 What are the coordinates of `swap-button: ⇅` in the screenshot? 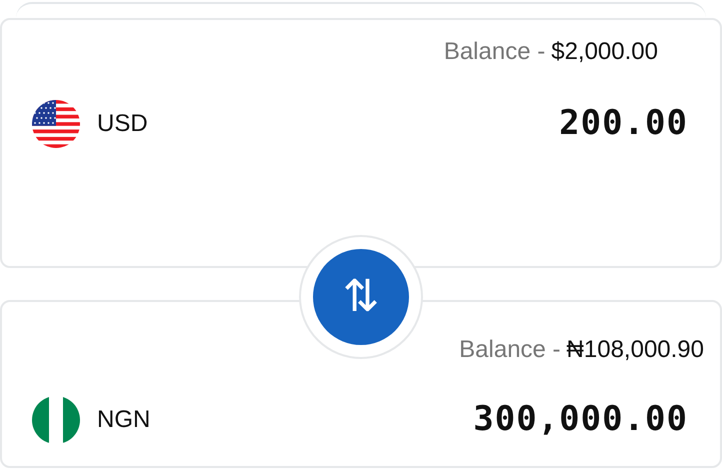 It's located at (361, 297).